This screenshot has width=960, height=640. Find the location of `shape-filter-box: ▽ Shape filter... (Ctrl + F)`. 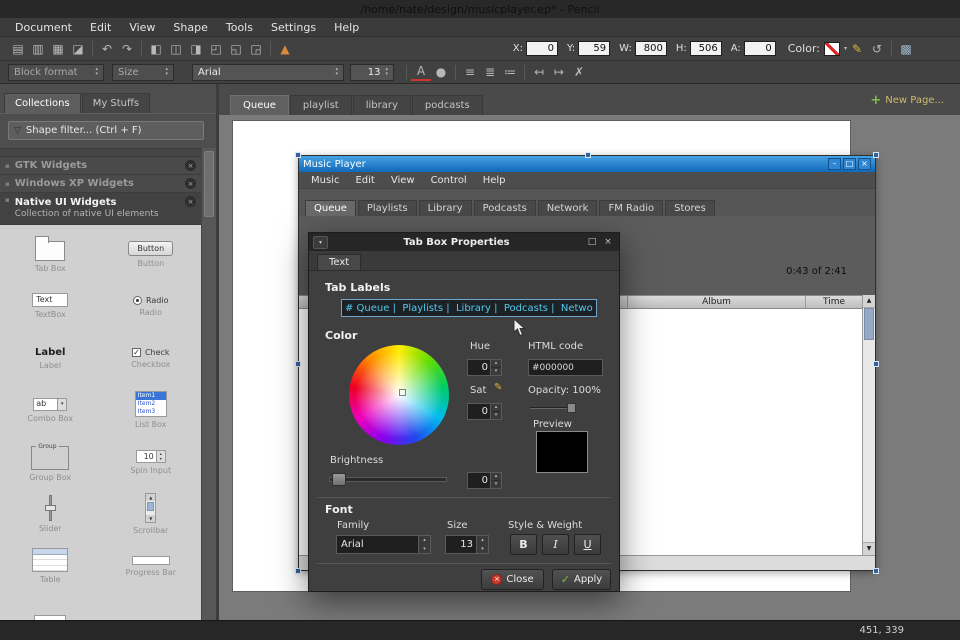

shape-filter-box: ▽ Shape filter... (Ctrl + F) is located at coordinates (106, 130).